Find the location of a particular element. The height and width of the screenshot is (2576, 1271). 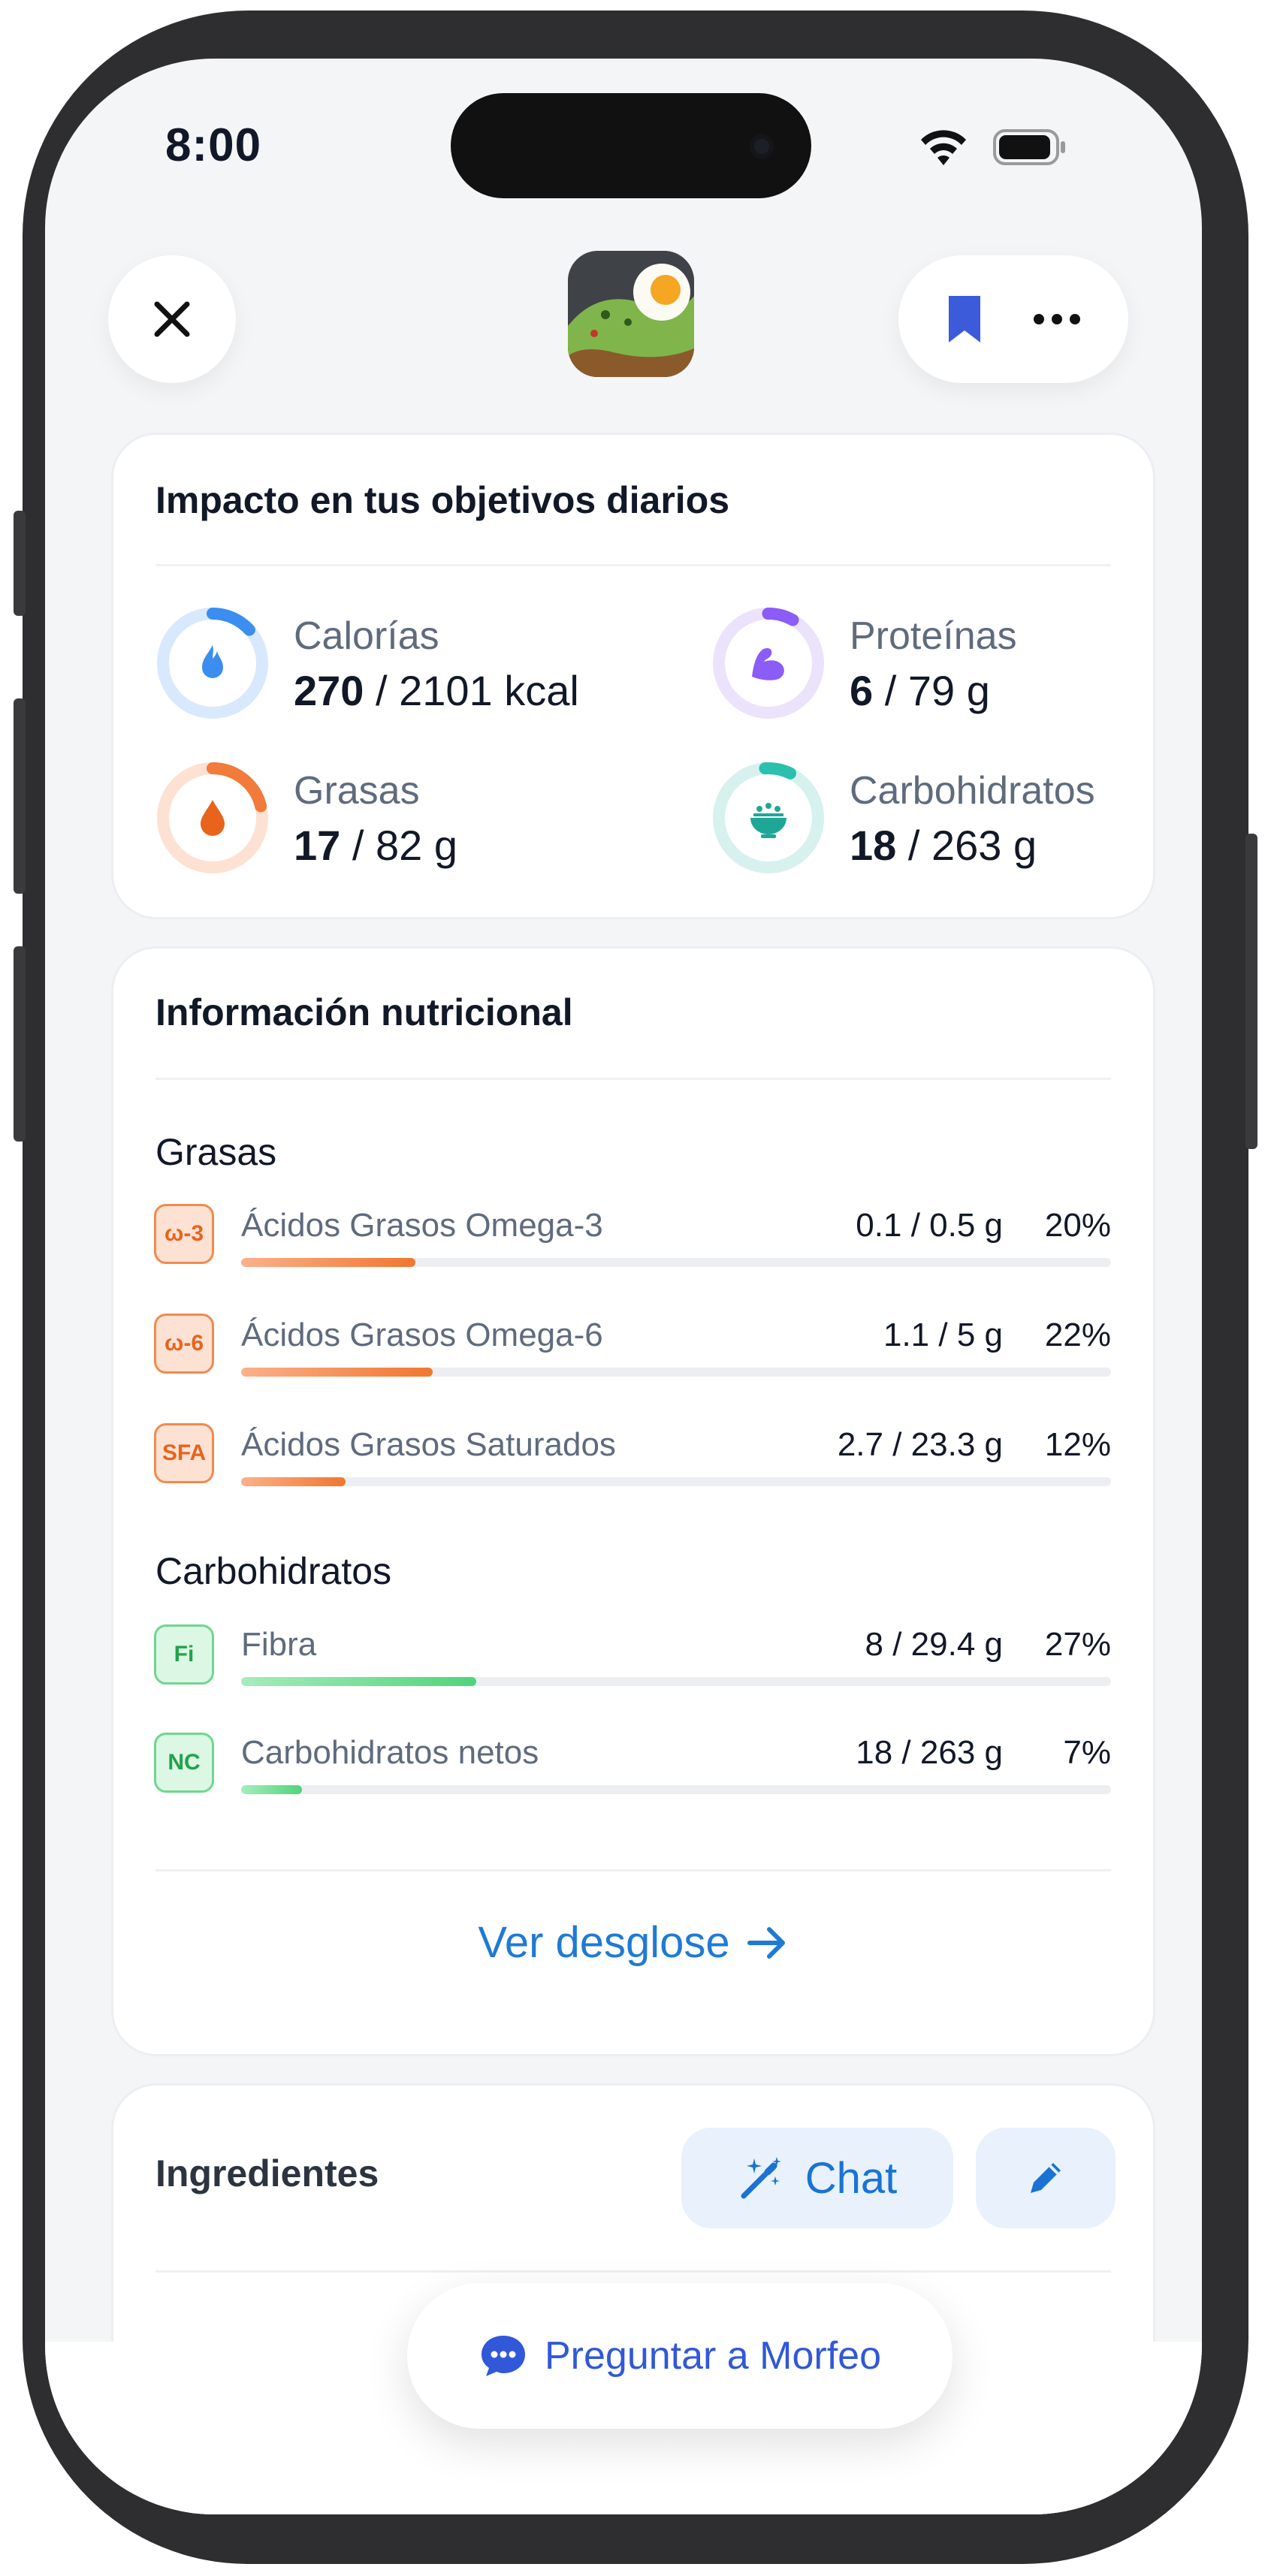

arrow-right-icon is located at coordinates (766, 1942).